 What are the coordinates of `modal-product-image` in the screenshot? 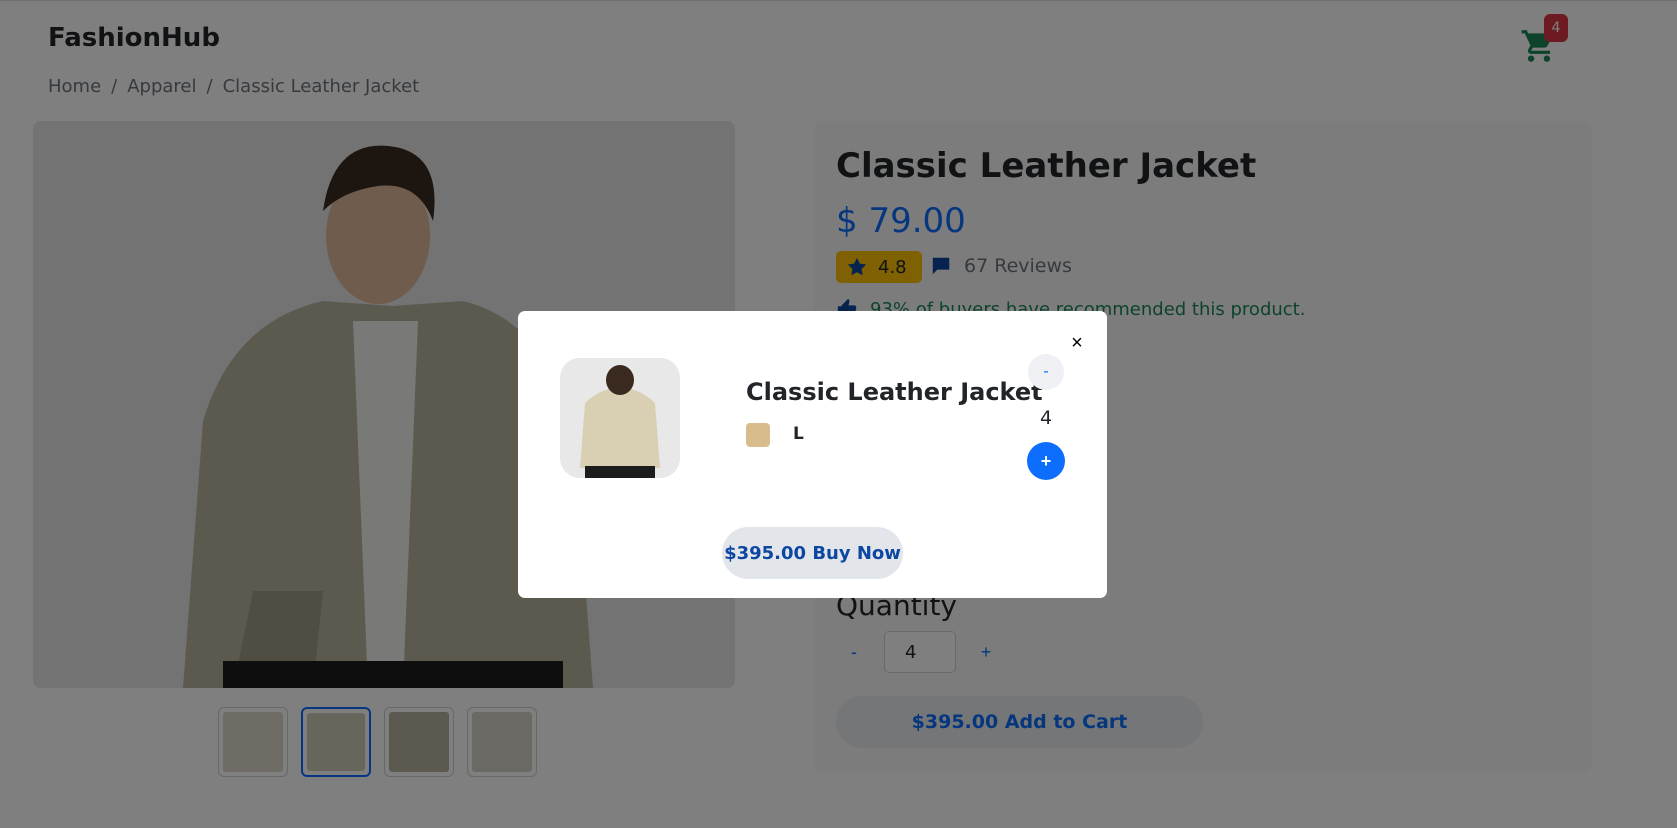 It's located at (620, 418).